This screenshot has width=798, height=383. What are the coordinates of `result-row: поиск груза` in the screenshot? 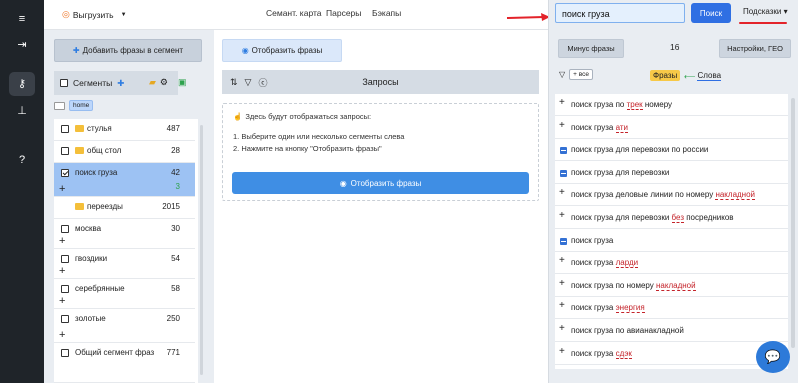 It's located at (671, 241).